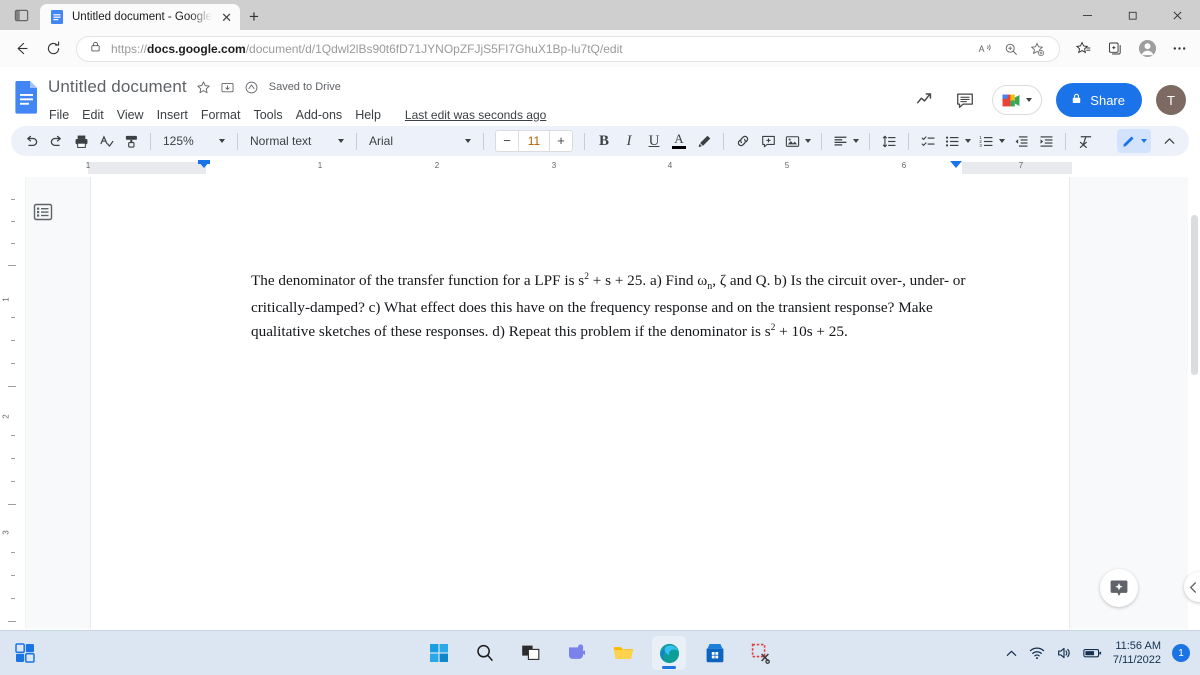 The width and height of the screenshot is (1200, 675). What do you see at coordinates (991, 141) in the screenshot?
I see `numbered-list-dropdown: 123` at bounding box center [991, 141].